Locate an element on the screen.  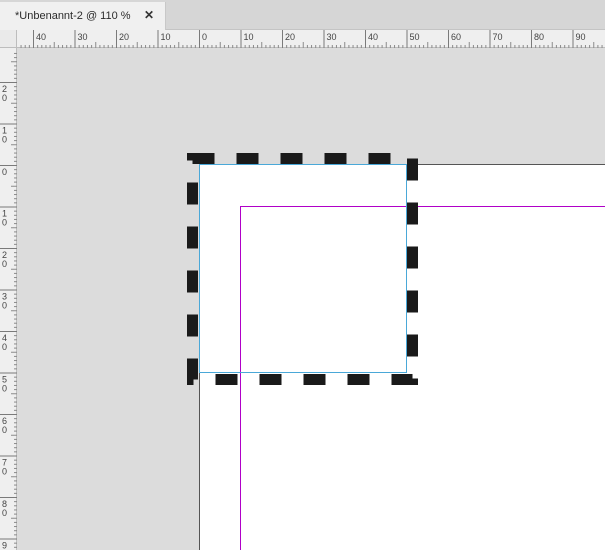
frame-fill is located at coordinates (303, 268).